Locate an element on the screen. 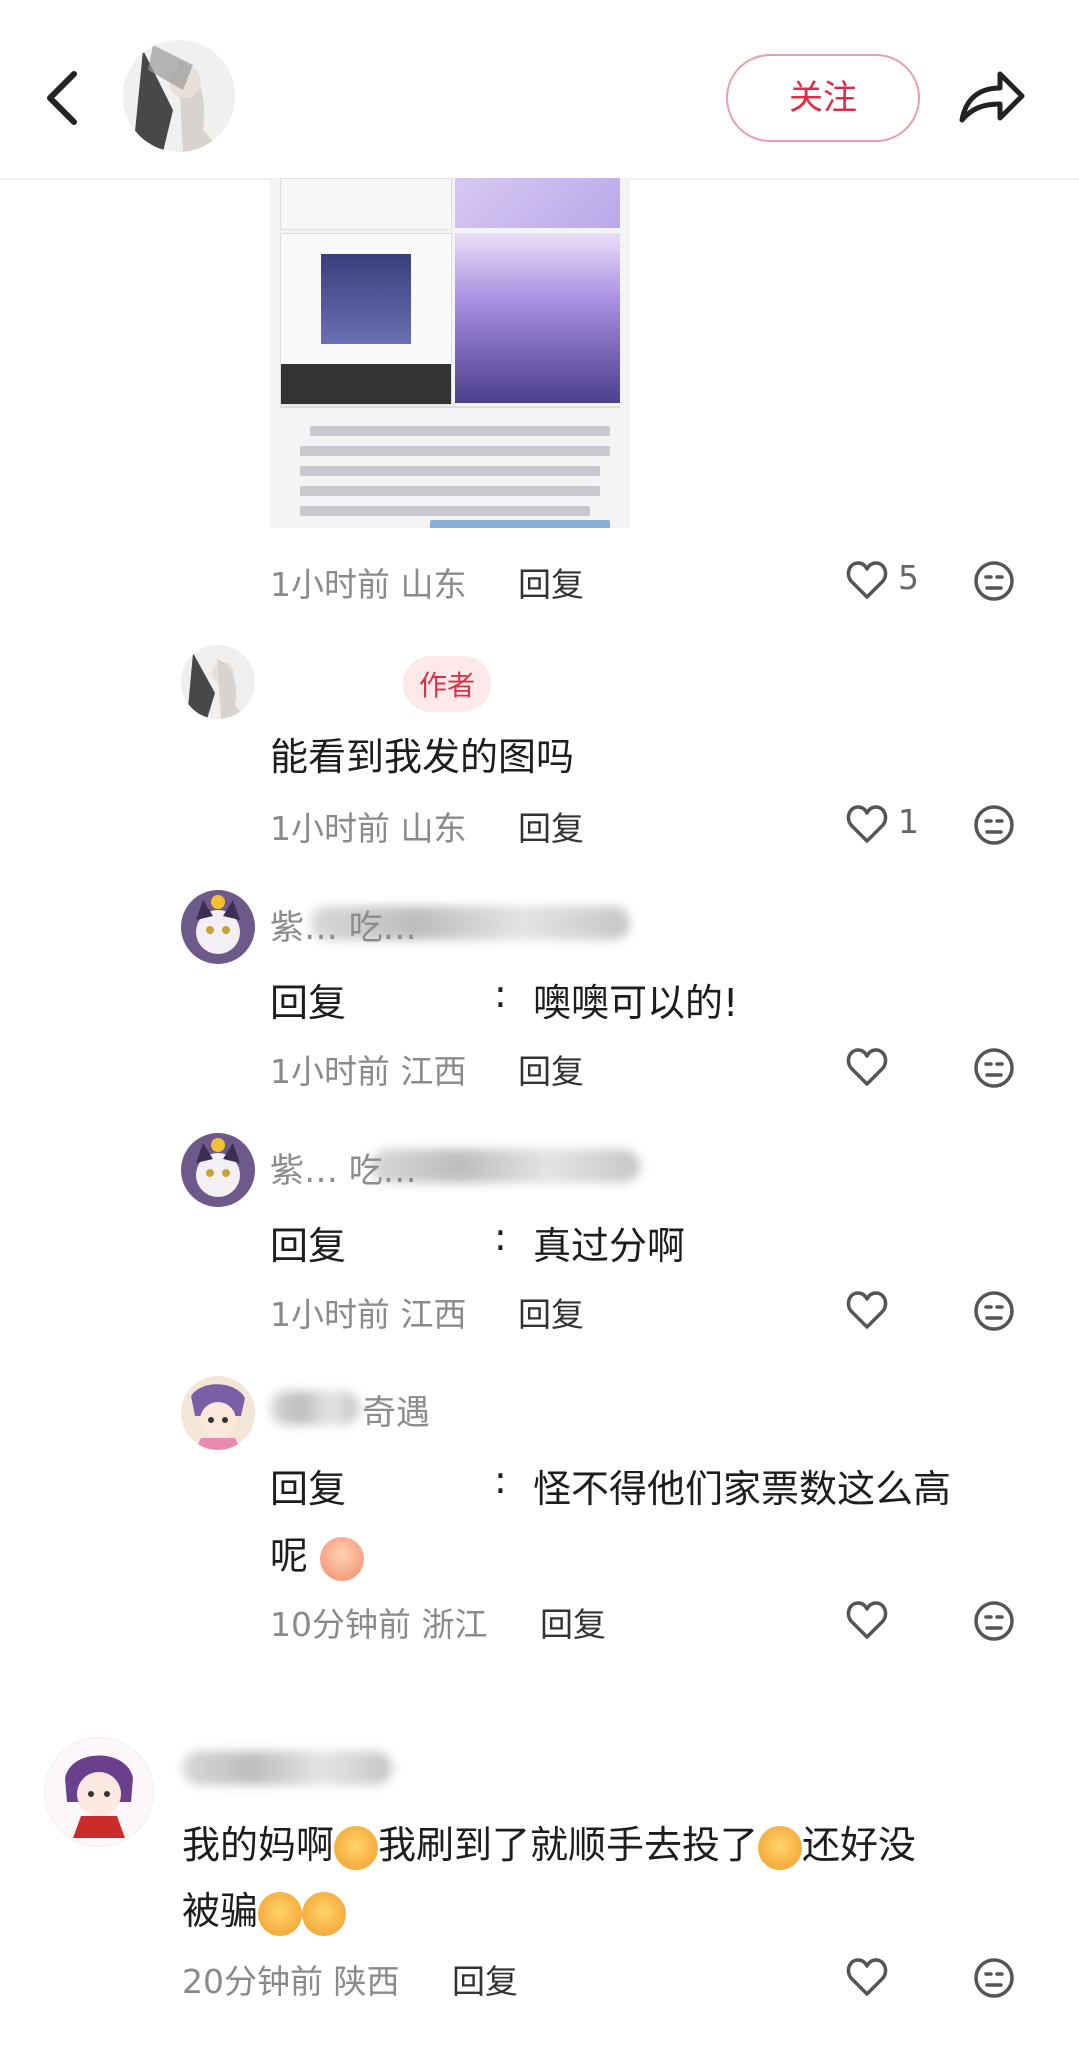  author-badge: 作者 is located at coordinates (447, 684).